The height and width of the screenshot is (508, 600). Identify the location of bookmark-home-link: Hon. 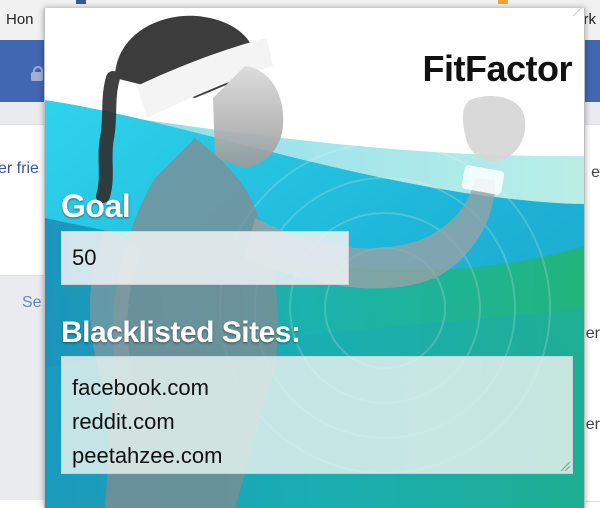
(20, 19).